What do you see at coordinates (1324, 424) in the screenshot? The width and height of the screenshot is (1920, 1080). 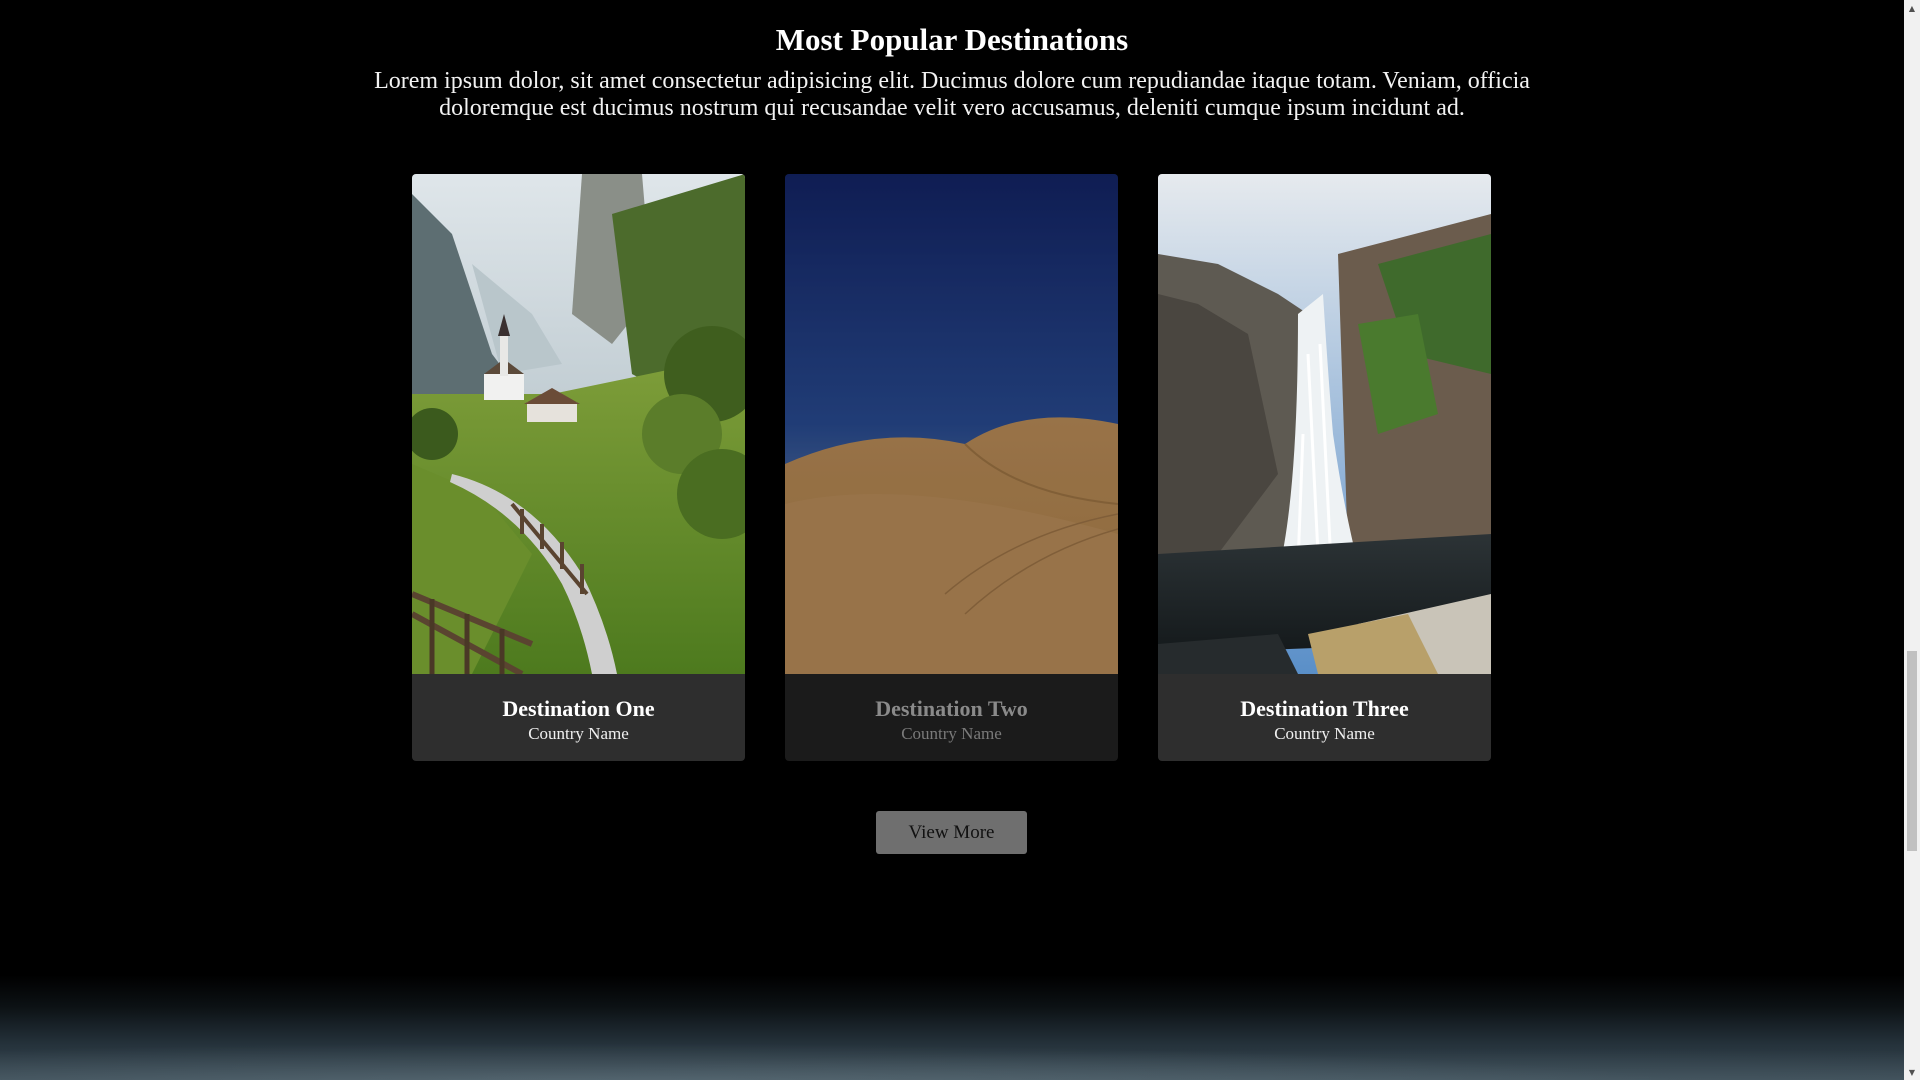 I see `destination-image-waterfall` at bounding box center [1324, 424].